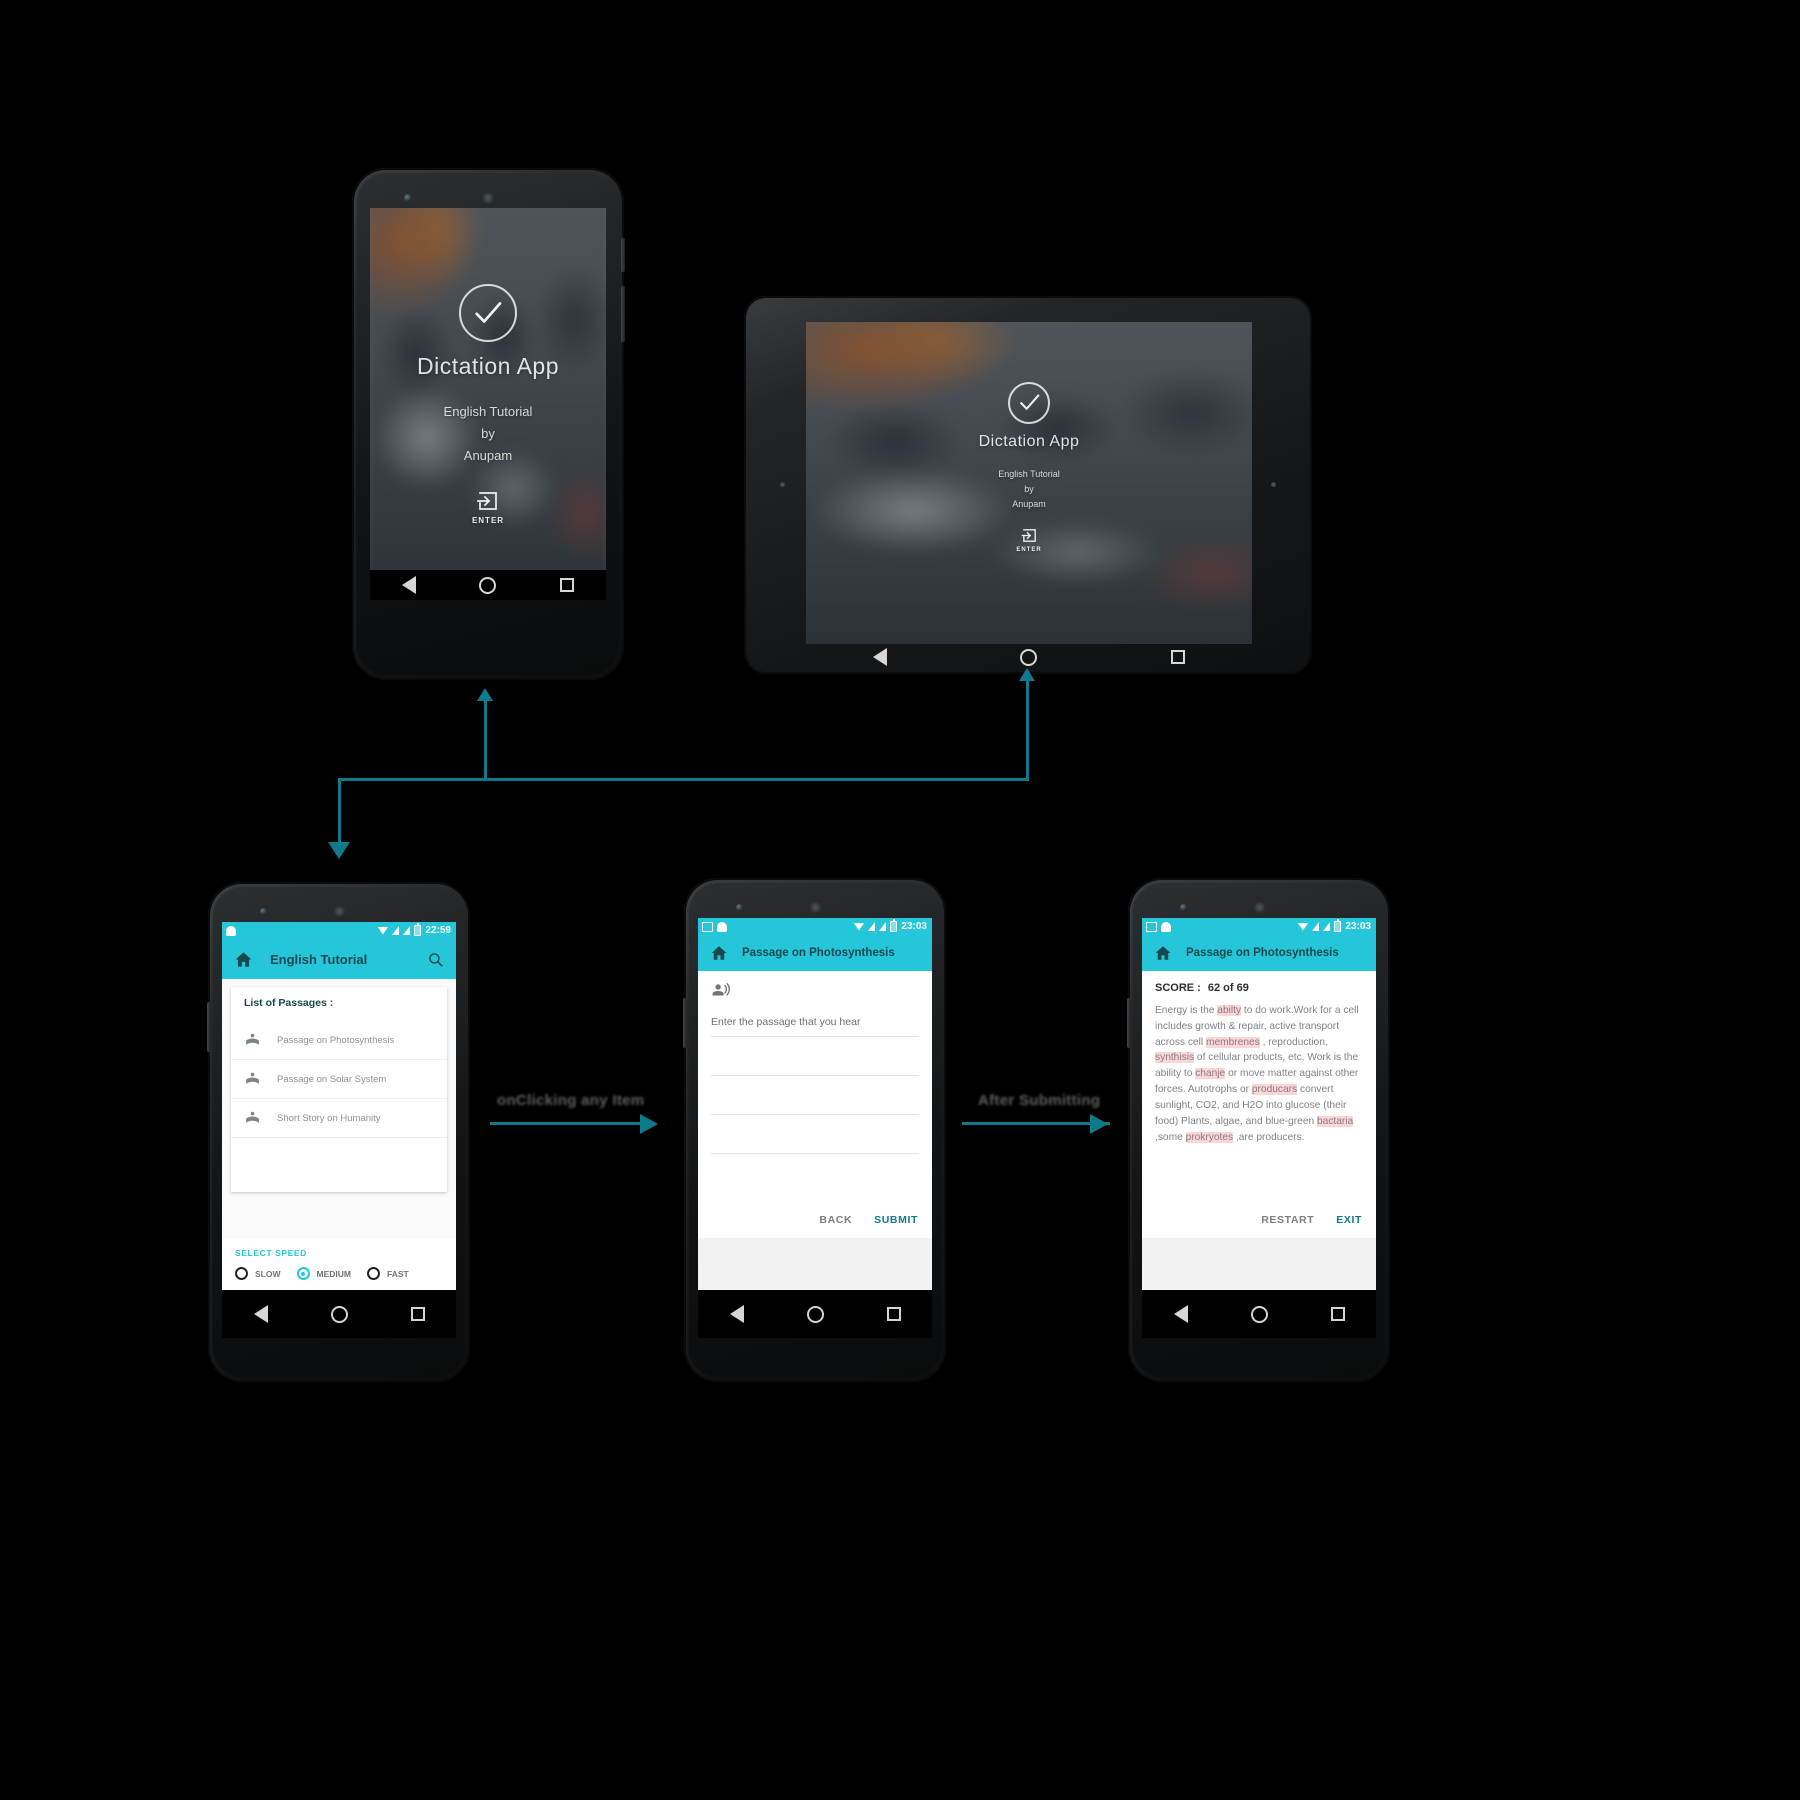 The width and height of the screenshot is (1800, 1800). I want to click on passage-text-segment: ,some, so click(1170, 1137).